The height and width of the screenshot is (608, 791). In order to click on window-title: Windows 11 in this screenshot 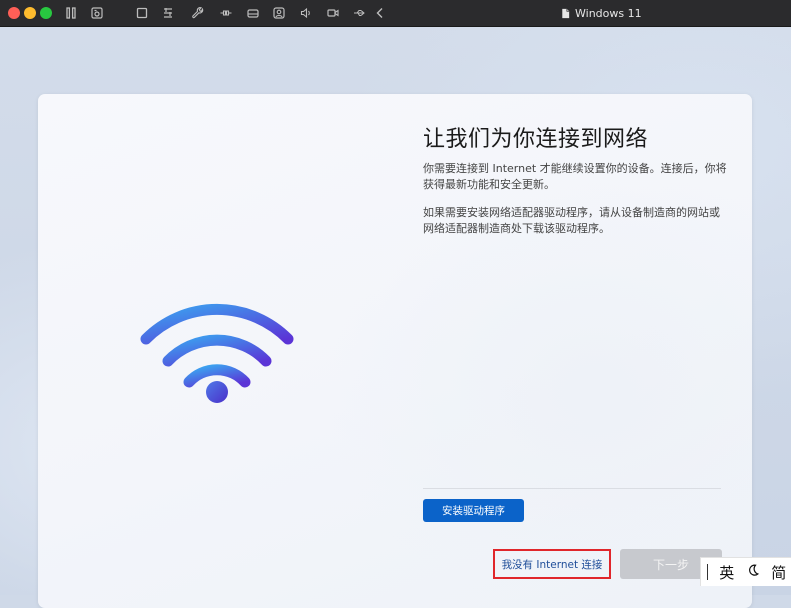, I will do `click(601, 13)`.